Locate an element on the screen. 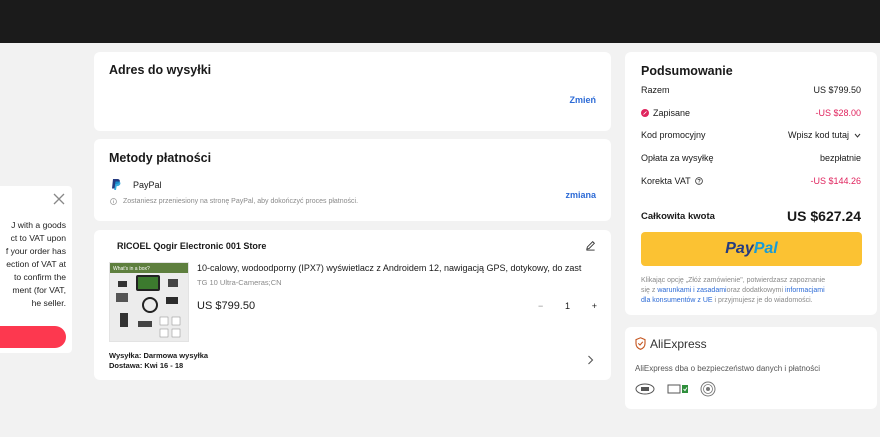  security-badge-icon is located at coordinates (645, 389).